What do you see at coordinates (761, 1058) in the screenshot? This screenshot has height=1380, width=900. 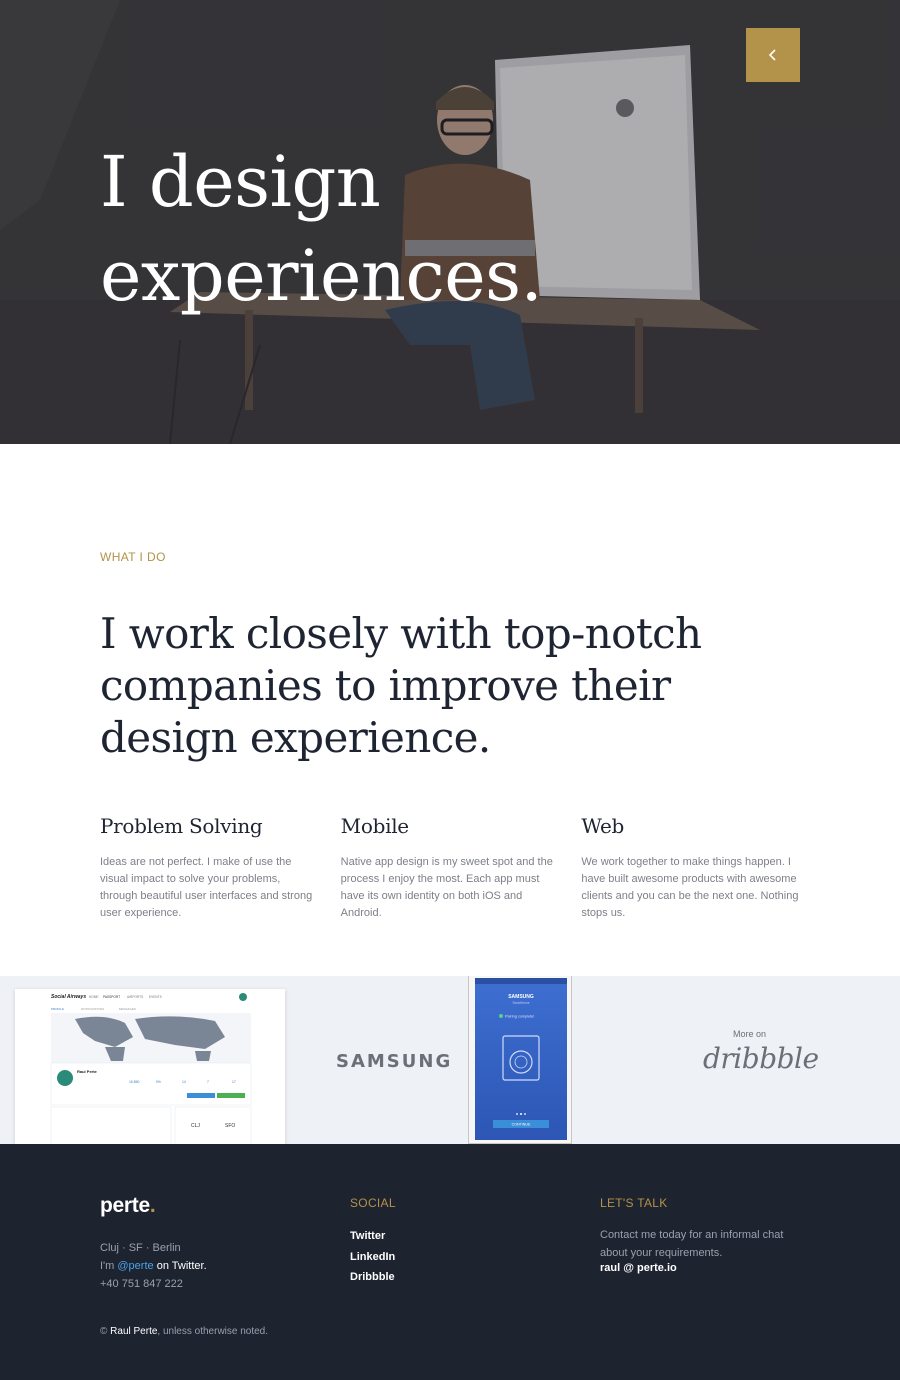 I see `dribbble-logo: dribbble` at bounding box center [761, 1058].